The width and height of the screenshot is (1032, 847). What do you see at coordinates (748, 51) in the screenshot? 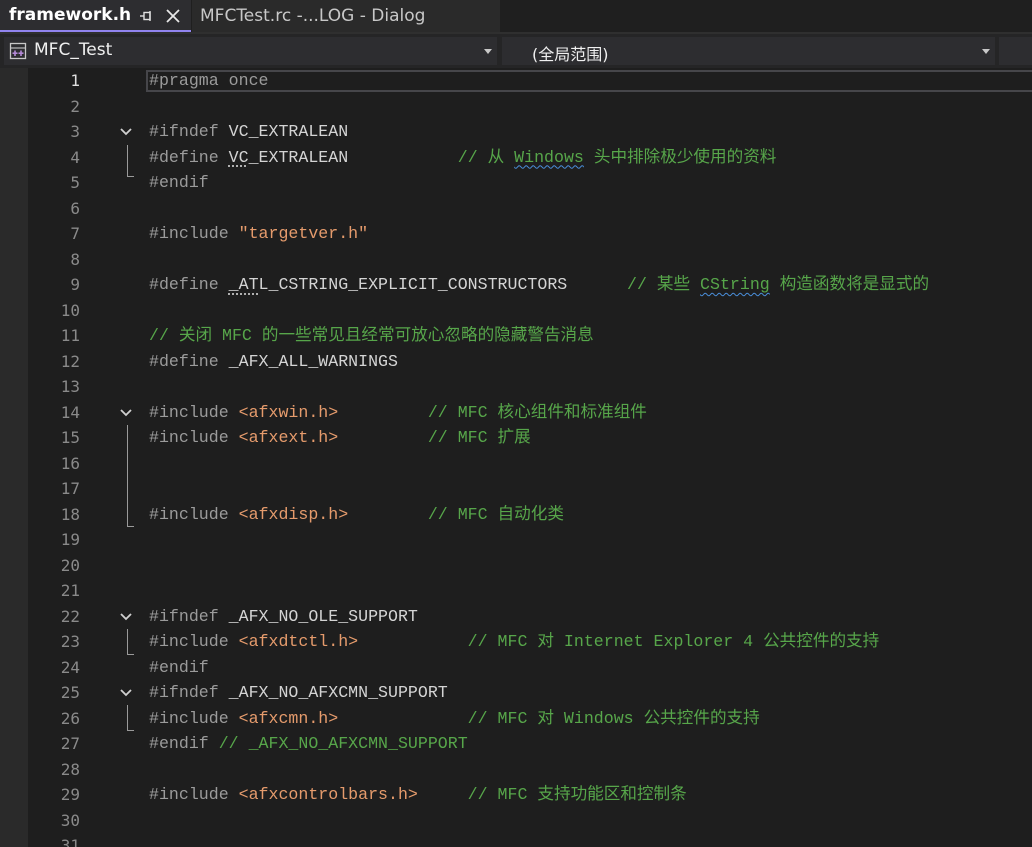
I see `scope-dropdown: (全局范围)` at bounding box center [748, 51].